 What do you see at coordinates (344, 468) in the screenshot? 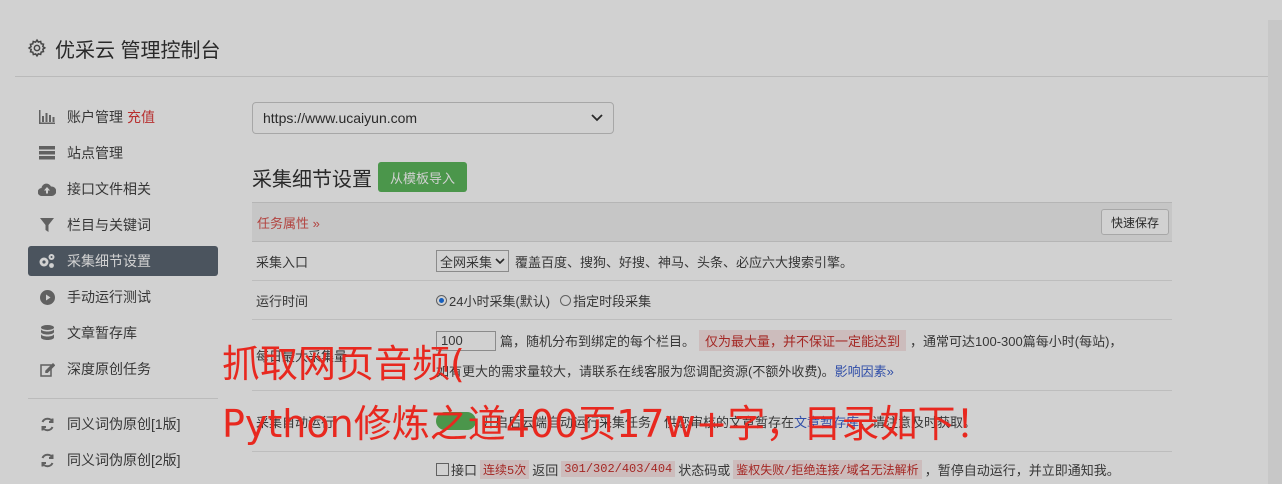
I see `row-label` at bounding box center [344, 468].